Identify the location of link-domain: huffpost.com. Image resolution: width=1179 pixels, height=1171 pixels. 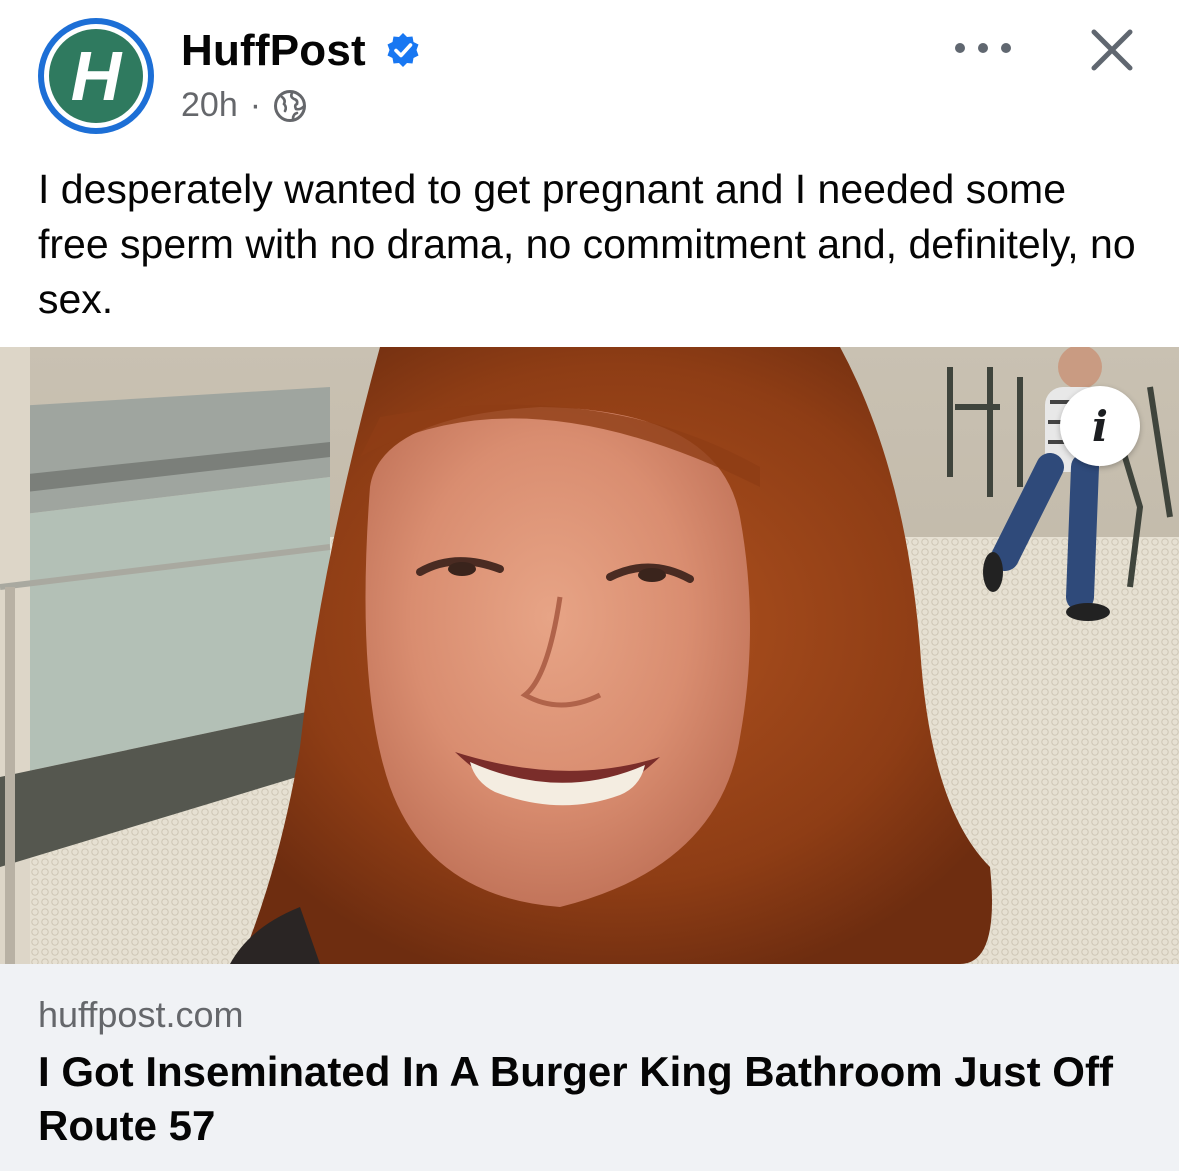
(141, 1014).